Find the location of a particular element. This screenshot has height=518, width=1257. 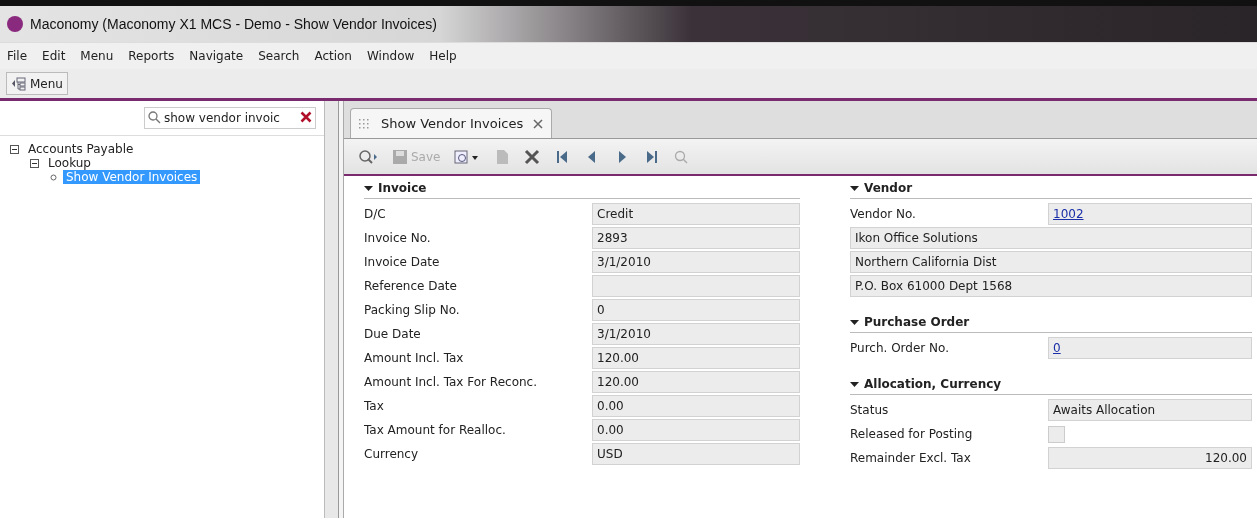

menu-item: Window is located at coordinates (391, 56).